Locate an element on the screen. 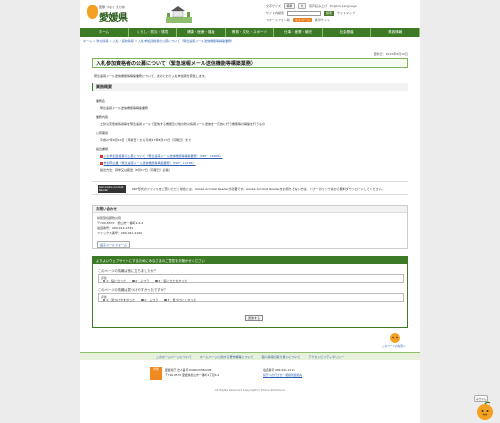  gnav-education: 教育・文化・スポーツ is located at coordinates (250, 32).